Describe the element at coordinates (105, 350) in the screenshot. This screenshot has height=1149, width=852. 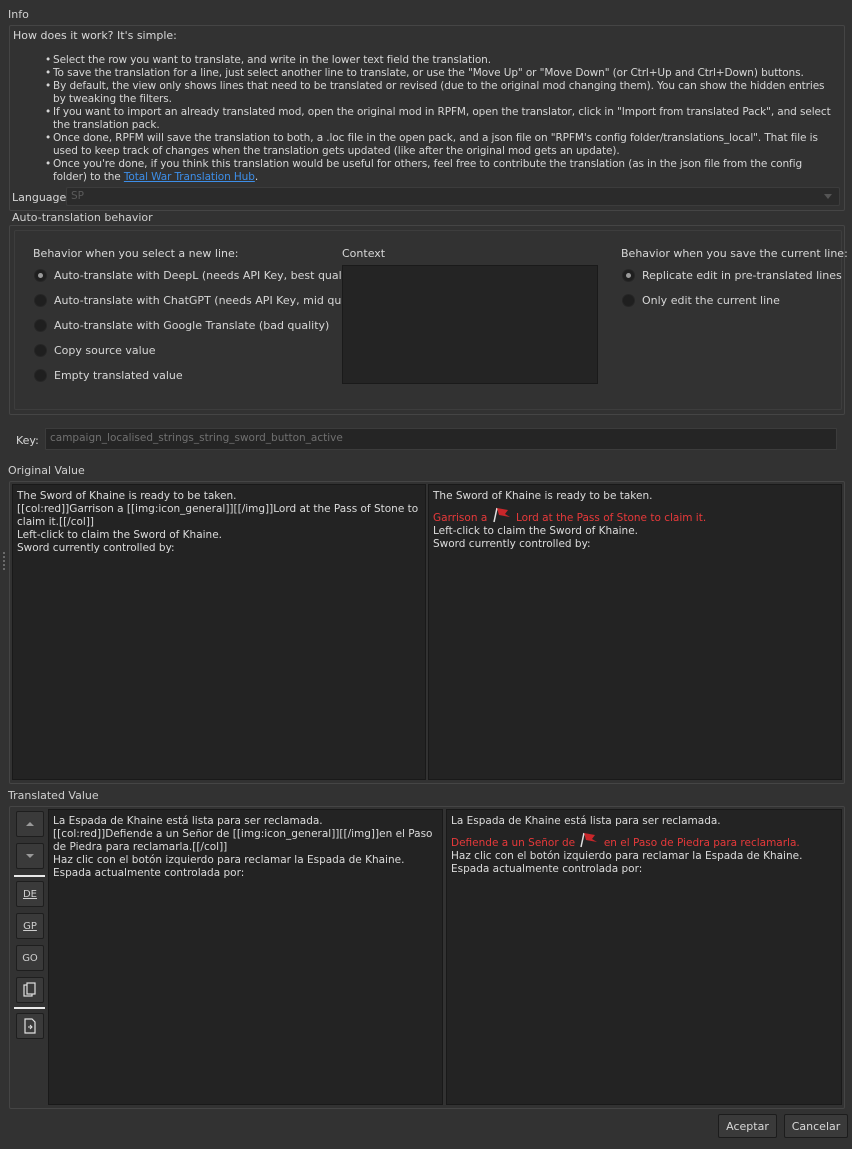
I see `radio-label: Copy source value` at that location.